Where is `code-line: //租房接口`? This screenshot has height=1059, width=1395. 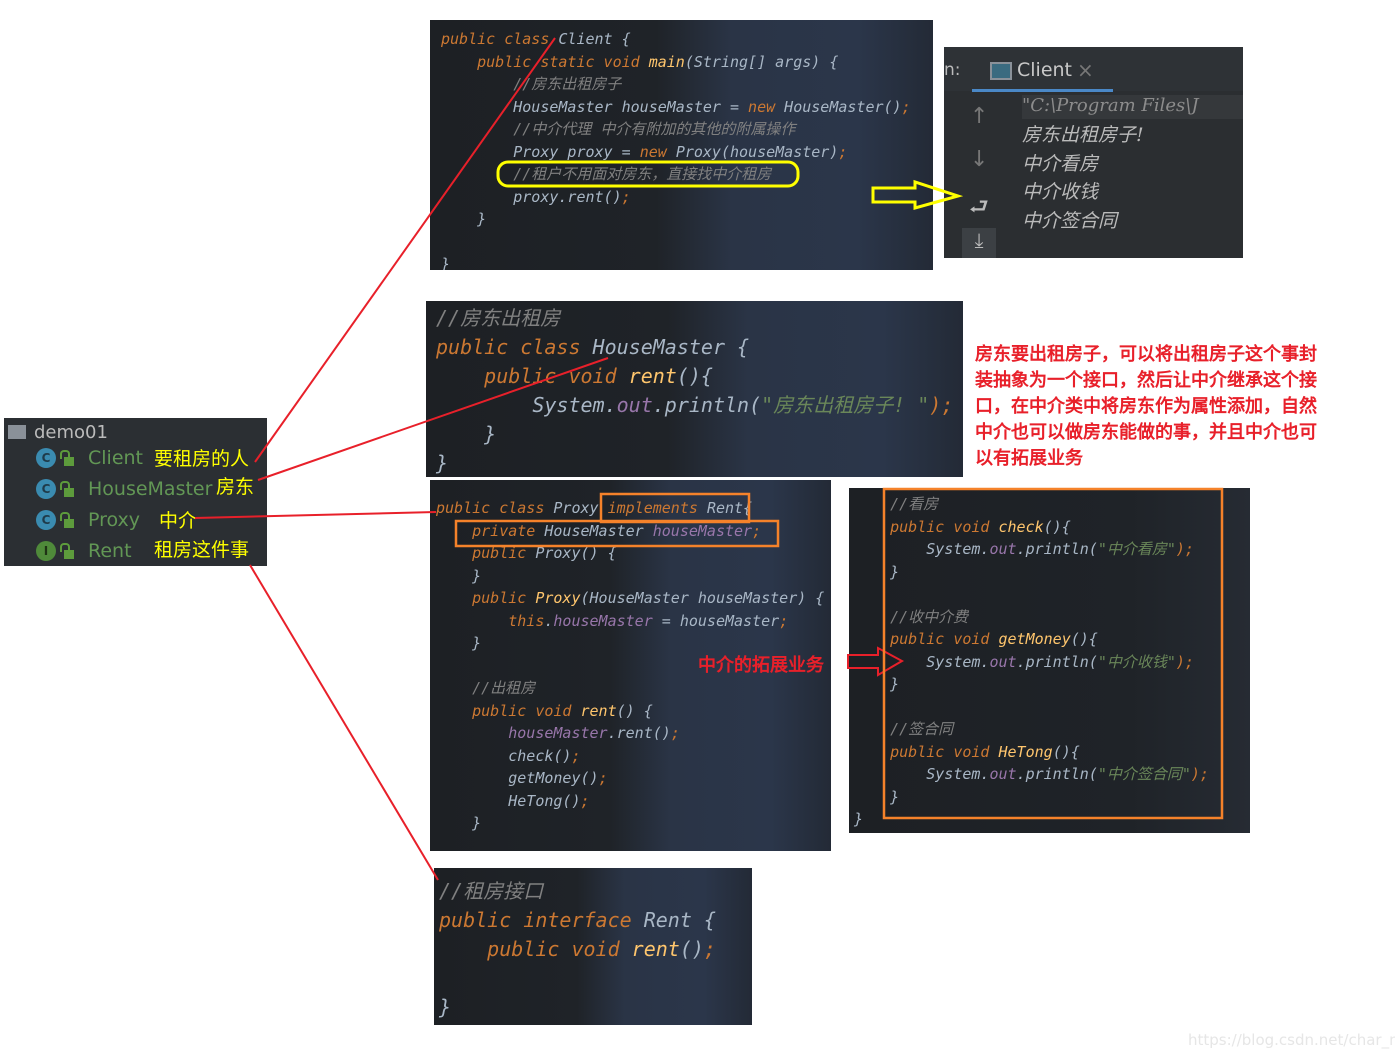
code-line: //租房接口 is located at coordinates (577, 891).